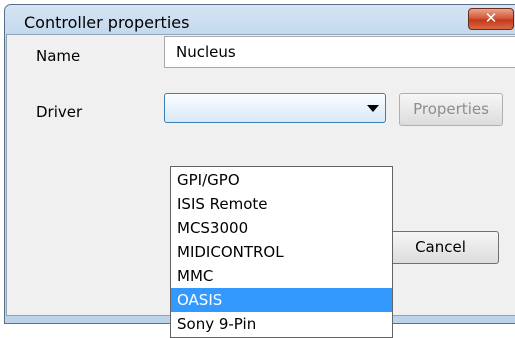 The height and width of the screenshot is (338, 515). Describe the element at coordinates (281, 324) in the screenshot. I see `dropdown-option: Sony 9-Pin` at that location.